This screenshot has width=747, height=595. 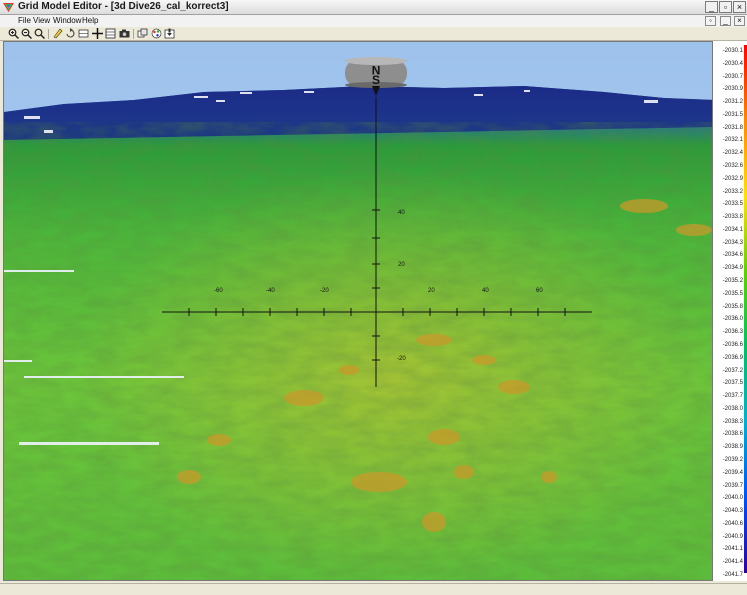 I want to click on color-scale-label: -2032.4, so click(x=732, y=153).